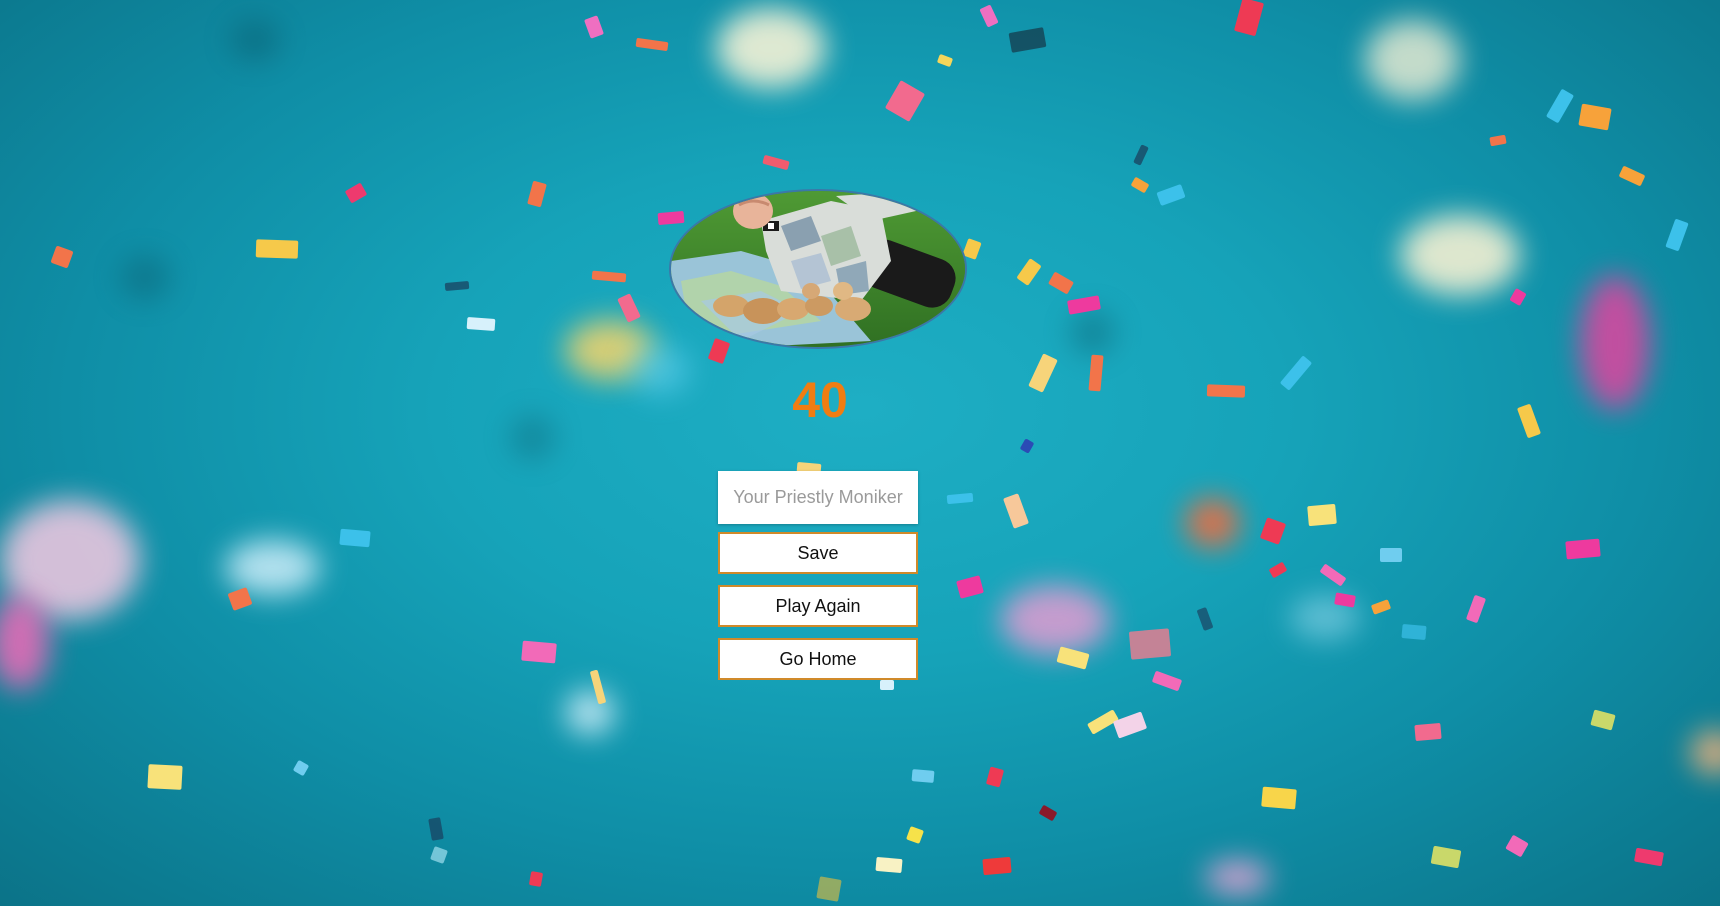 The width and height of the screenshot is (1720, 906). Describe the element at coordinates (820, 400) in the screenshot. I see `final-score: 40` at that location.